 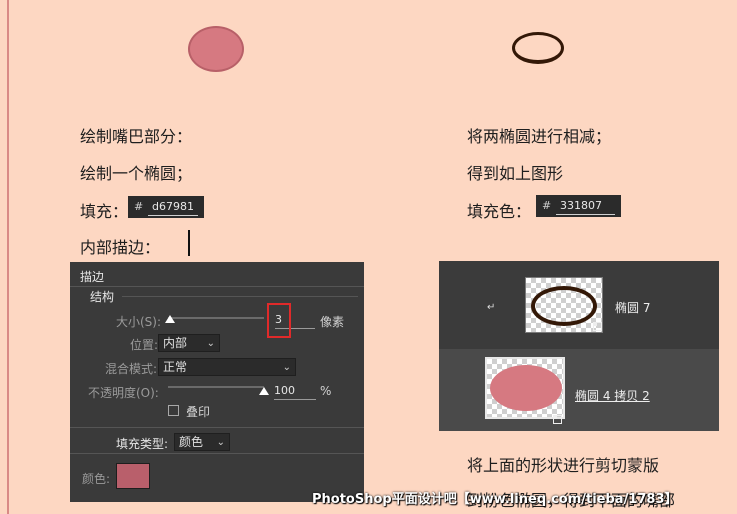 What do you see at coordinates (92, 277) in the screenshot?
I see `panel-title: 描边` at bounding box center [92, 277].